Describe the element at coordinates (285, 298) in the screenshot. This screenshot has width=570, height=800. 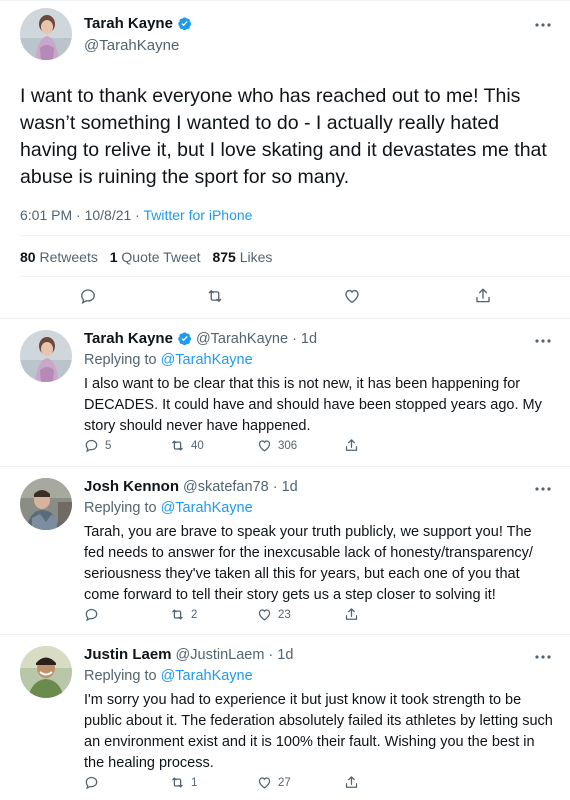
I see `main-action-bar` at that location.